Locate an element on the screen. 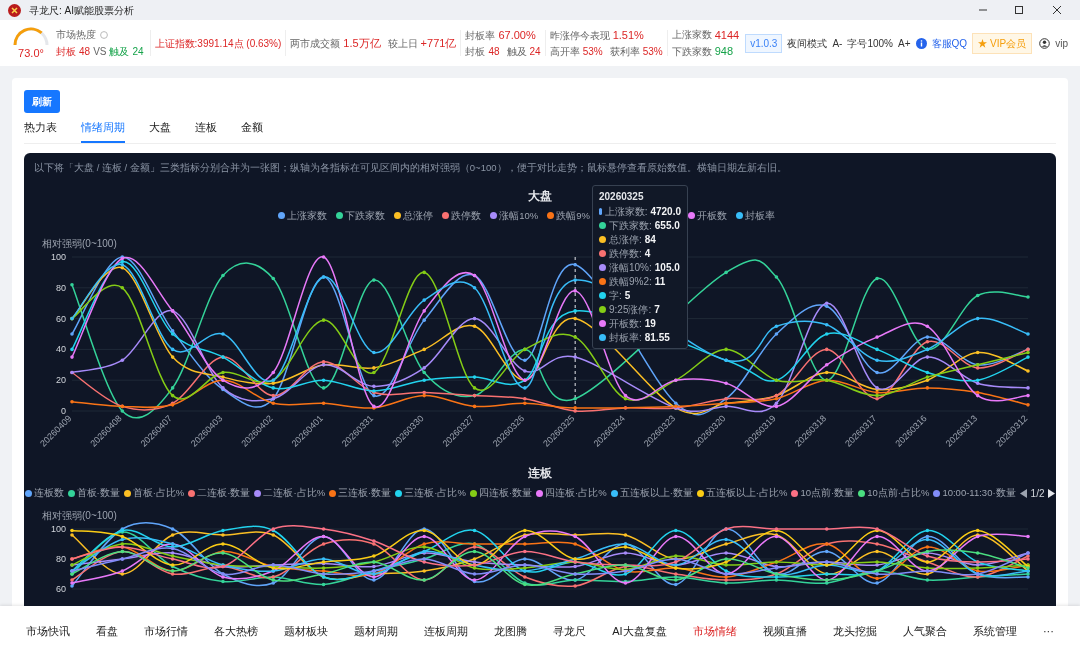  tab: 大盘 is located at coordinates (160, 131).